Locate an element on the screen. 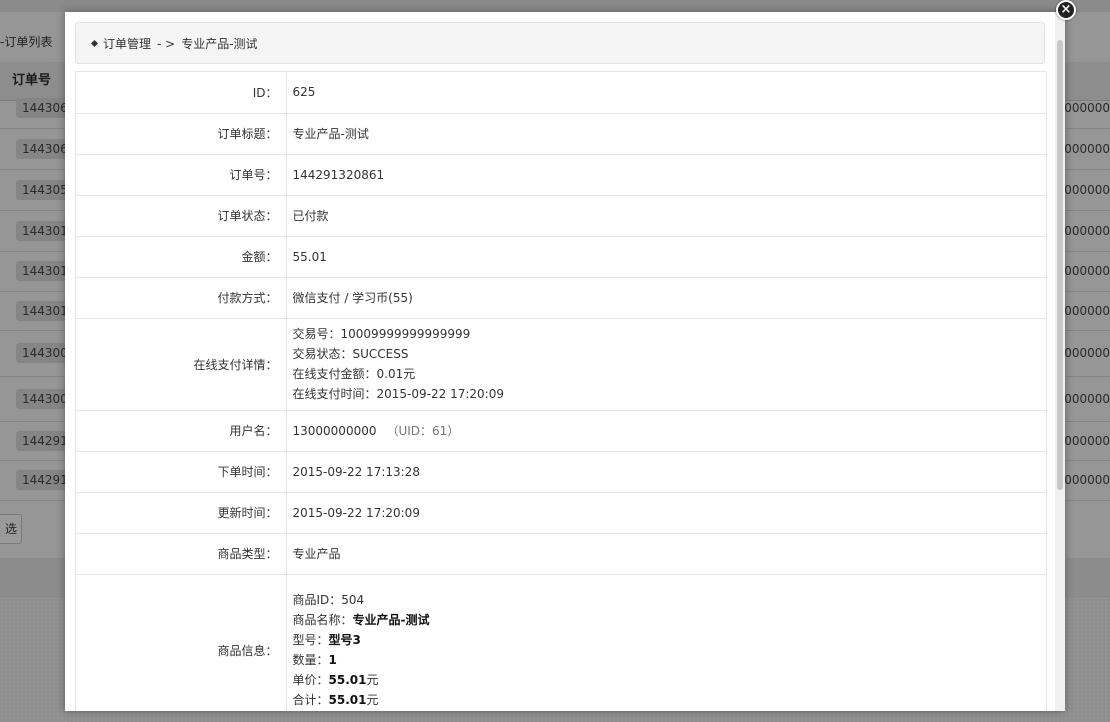 The width and height of the screenshot is (1110, 722). paid-amount-value: 0.01元 is located at coordinates (396, 374).